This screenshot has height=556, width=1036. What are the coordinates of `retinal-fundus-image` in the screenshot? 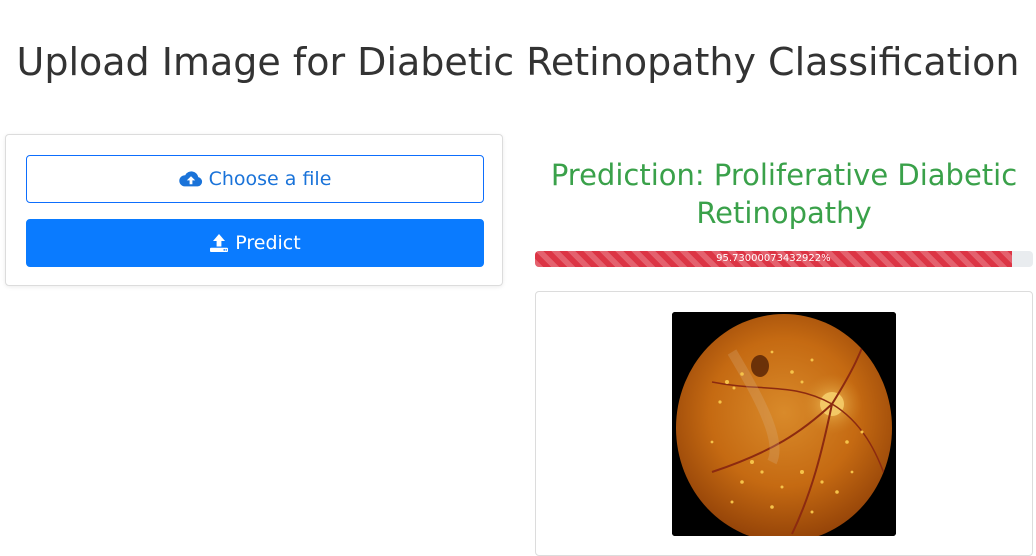 It's located at (784, 424).